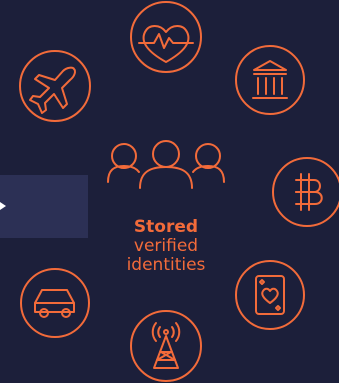 The height and width of the screenshot is (383, 339). Describe the element at coordinates (166, 265) in the screenshot. I see `caption-line-3: identities` at that location.